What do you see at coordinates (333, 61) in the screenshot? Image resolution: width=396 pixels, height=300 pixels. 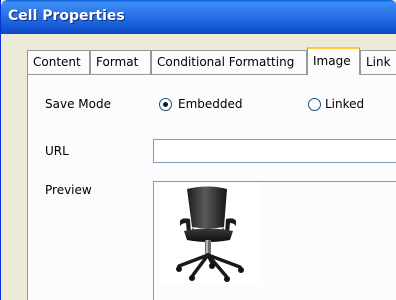 I see `tab-image: Image` at bounding box center [333, 61].